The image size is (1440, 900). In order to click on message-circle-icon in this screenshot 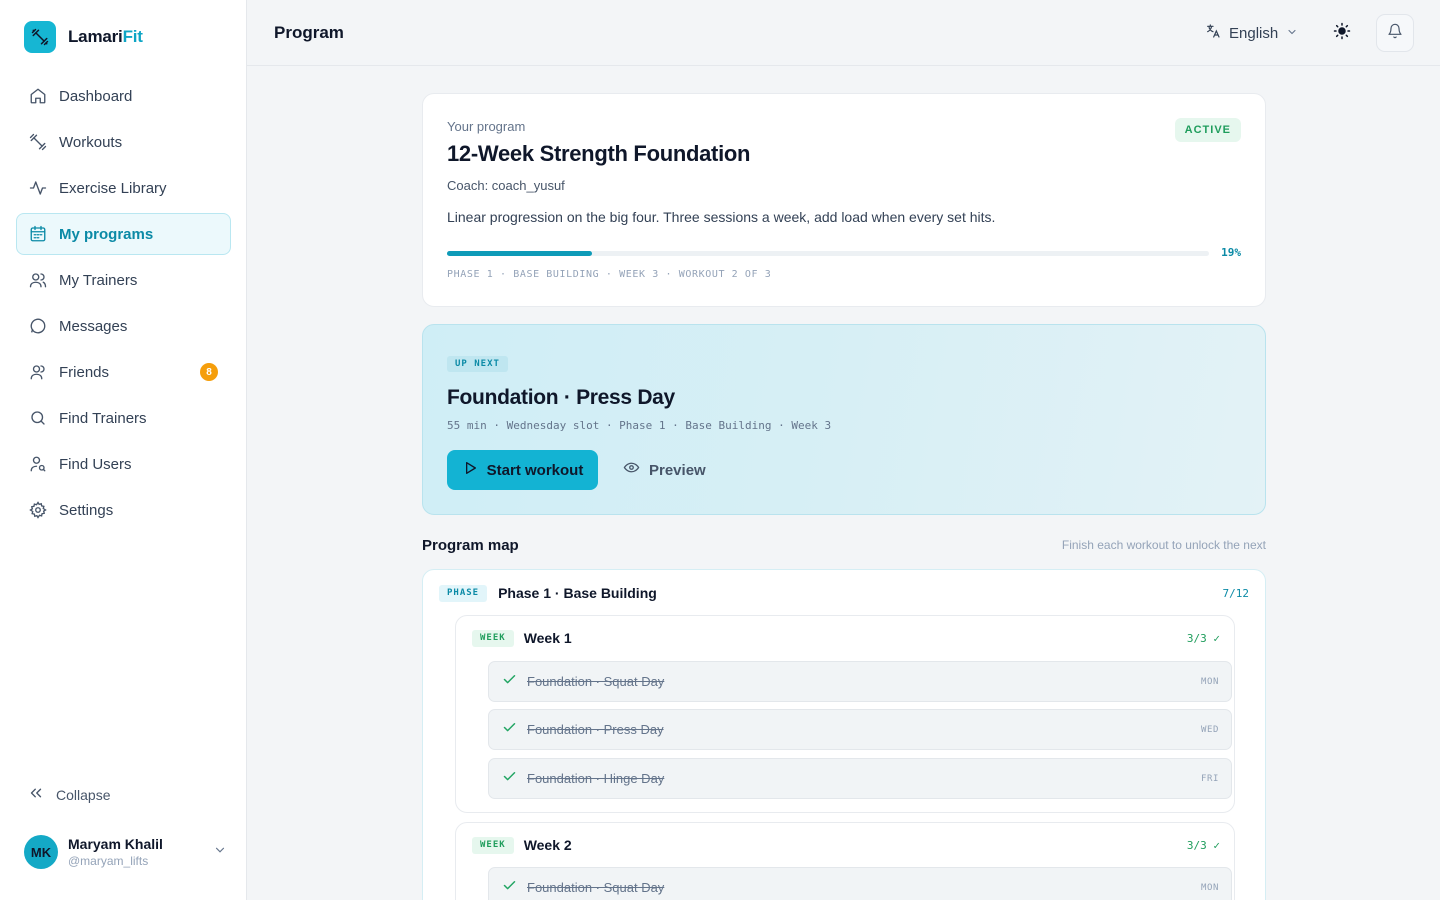, I will do `click(38, 326)`.